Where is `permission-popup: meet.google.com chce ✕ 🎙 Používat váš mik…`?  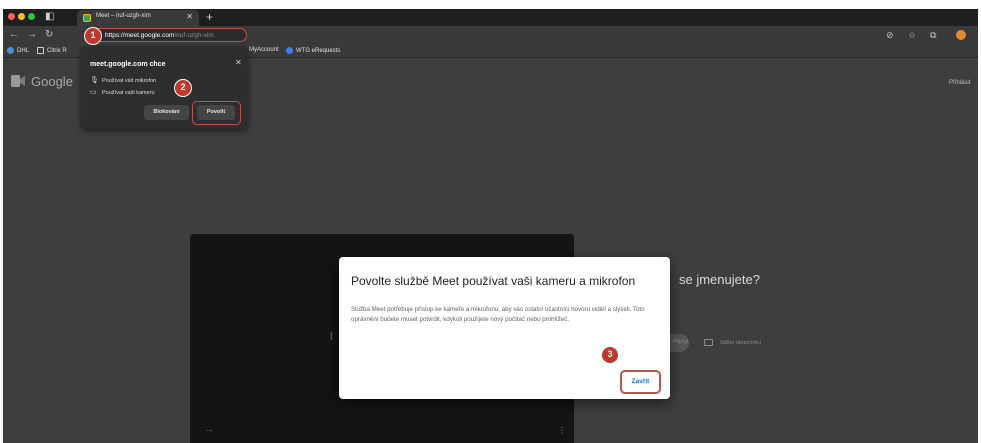
permission-popup: meet.google.com chce ✕ 🎙 Používat váš mik… is located at coordinates (164, 87).